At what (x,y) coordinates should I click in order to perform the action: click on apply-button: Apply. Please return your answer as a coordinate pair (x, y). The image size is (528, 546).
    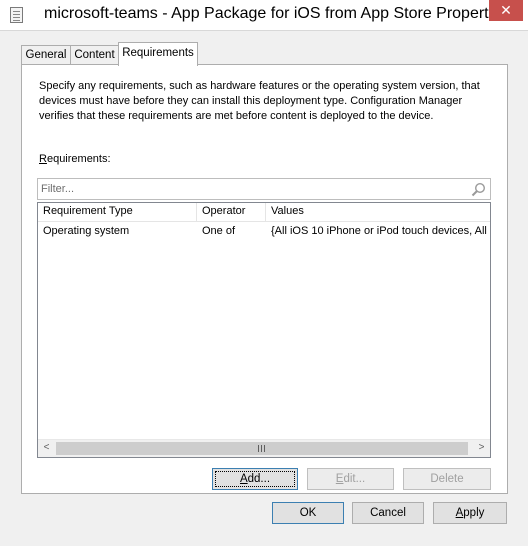
    Looking at the image, I should click on (470, 513).